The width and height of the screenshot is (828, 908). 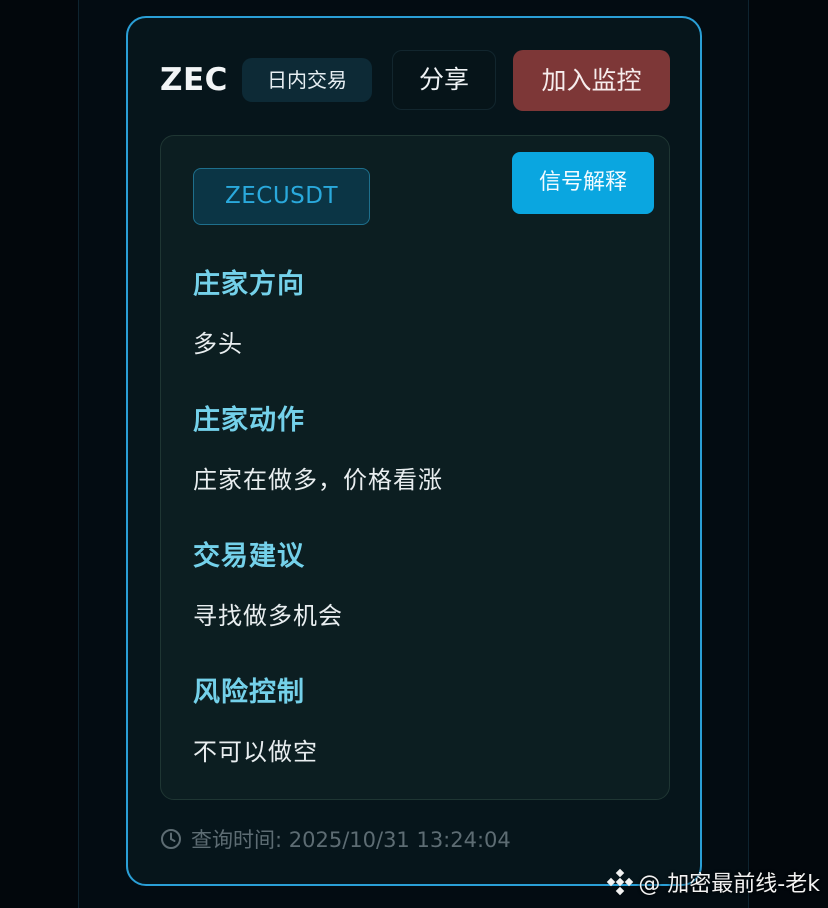 I want to click on card-header: ZEC 日内交易 分享 加入监控, so click(x=415, y=81).